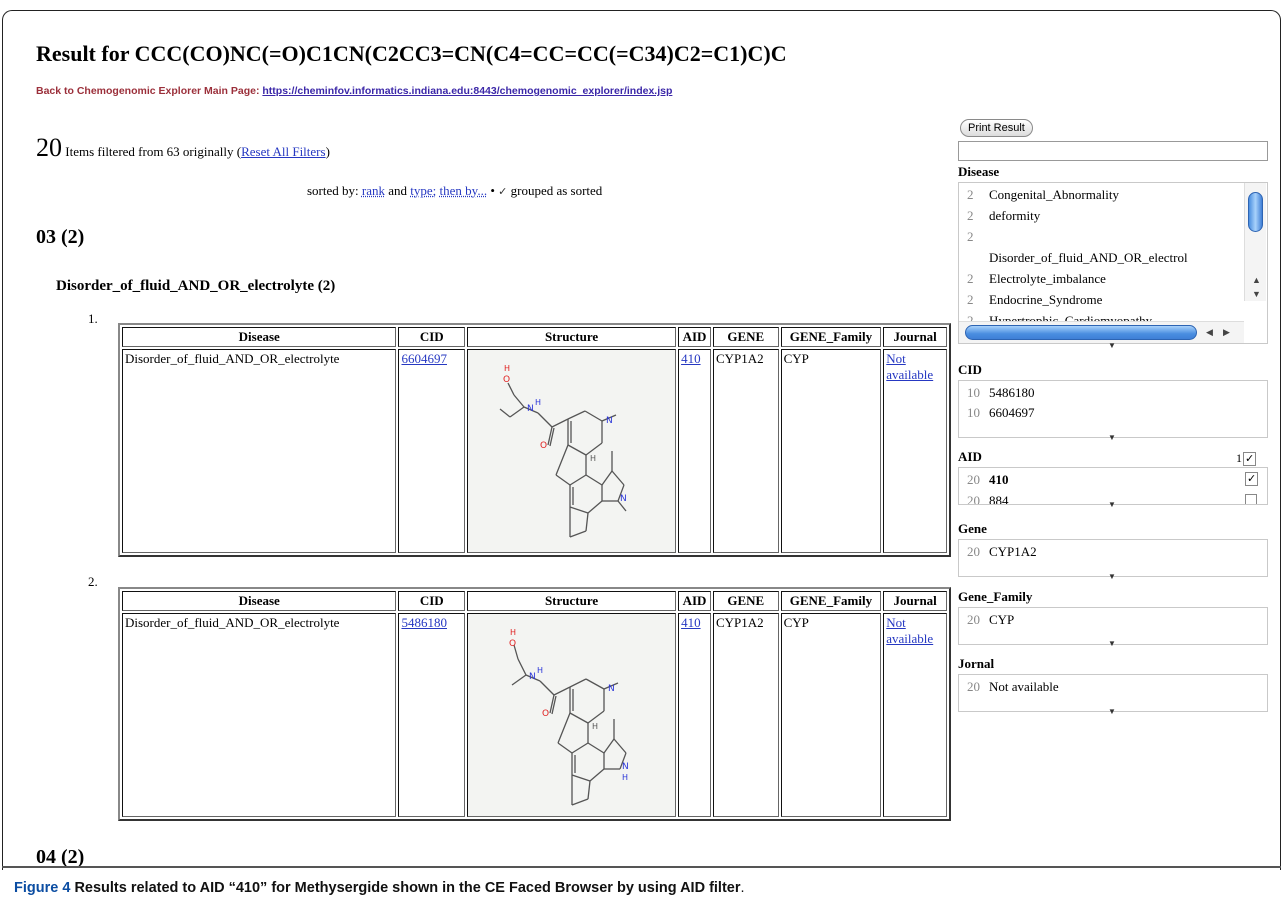  Describe the element at coordinates (641, 867) in the screenshot. I see `figure-bottom-rule` at that location.